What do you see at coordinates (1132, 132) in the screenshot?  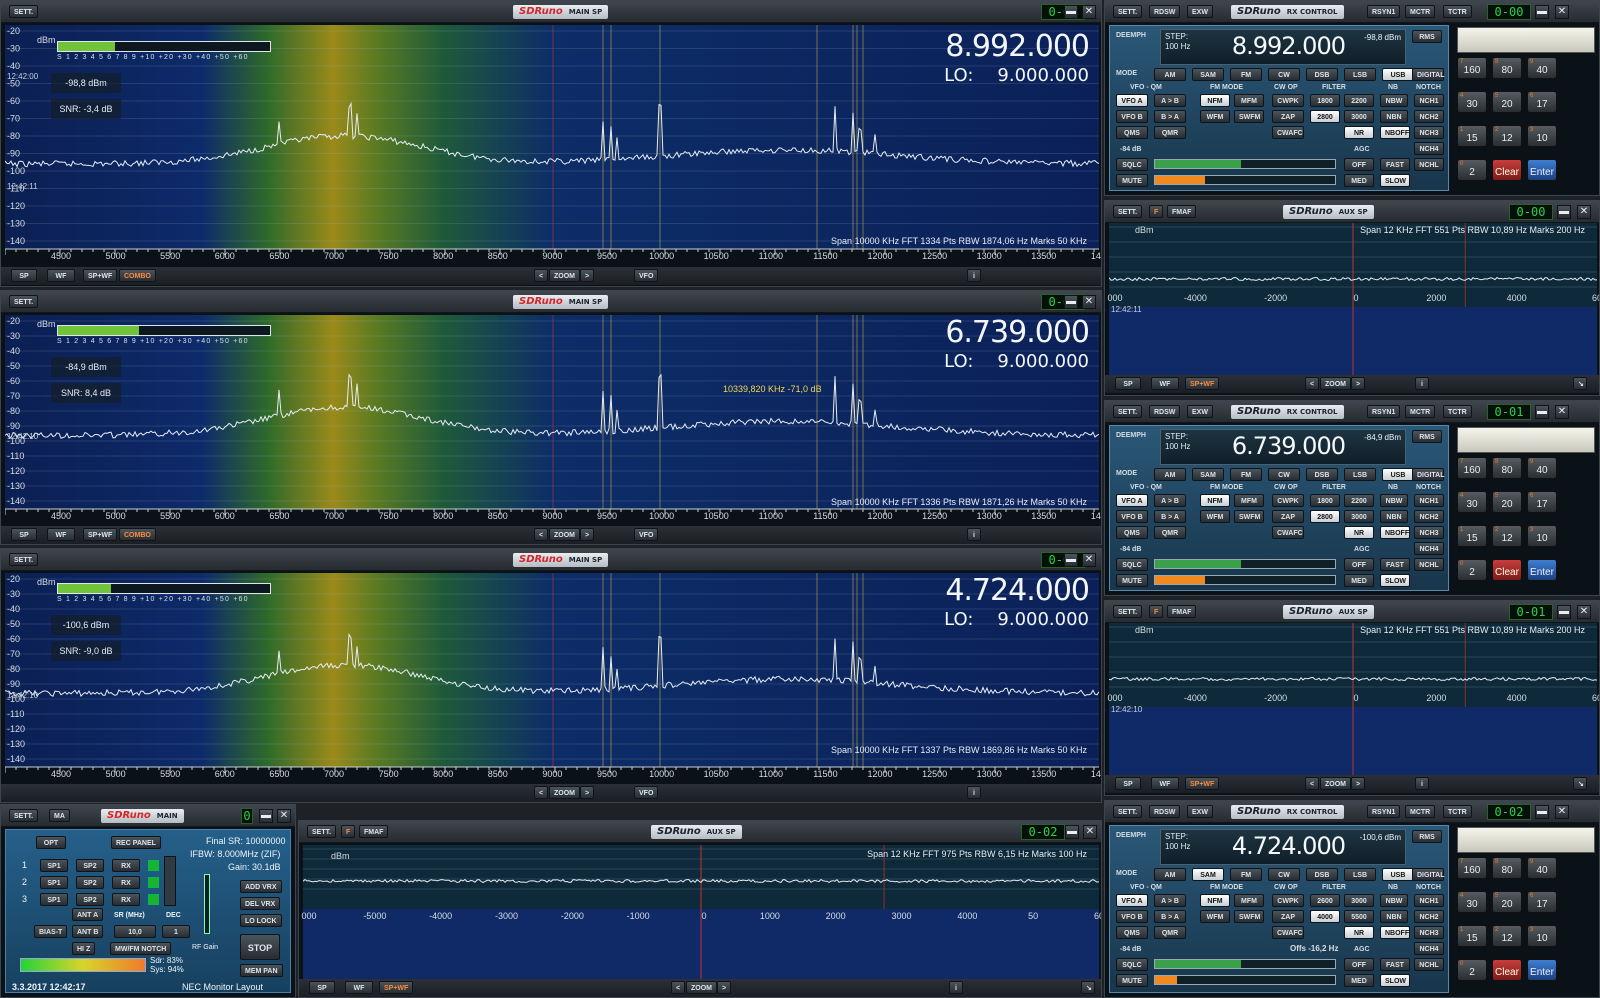 I see `qms-button: QMS` at bounding box center [1132, 132].